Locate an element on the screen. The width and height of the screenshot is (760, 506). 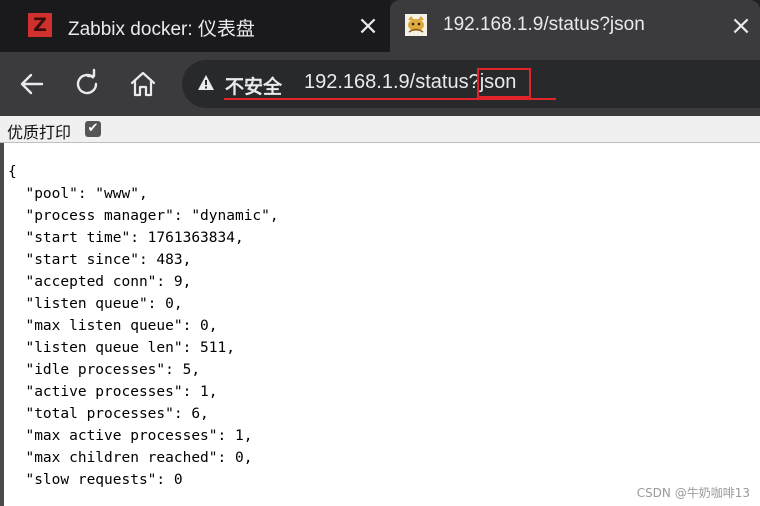
home-icon is located at coordinates (143, 84).